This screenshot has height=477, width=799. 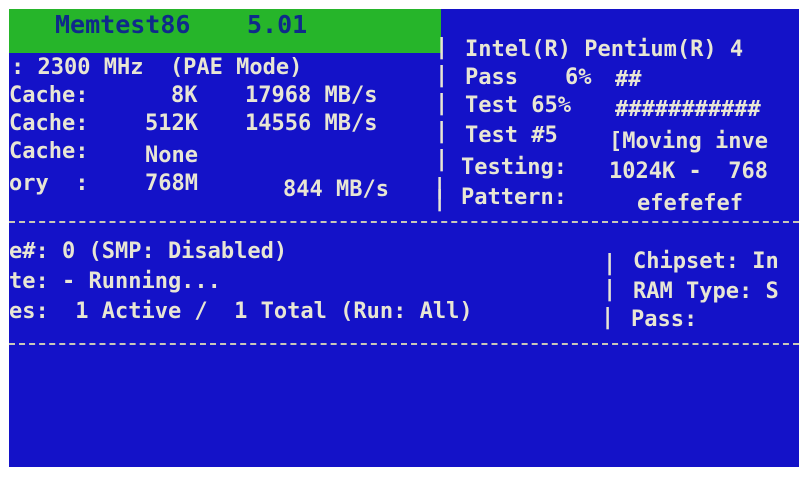 What do you see at coordinates (123, 24) in the screenshot?
I see `app-title: Memtest86` at bounding box center [123, 24].